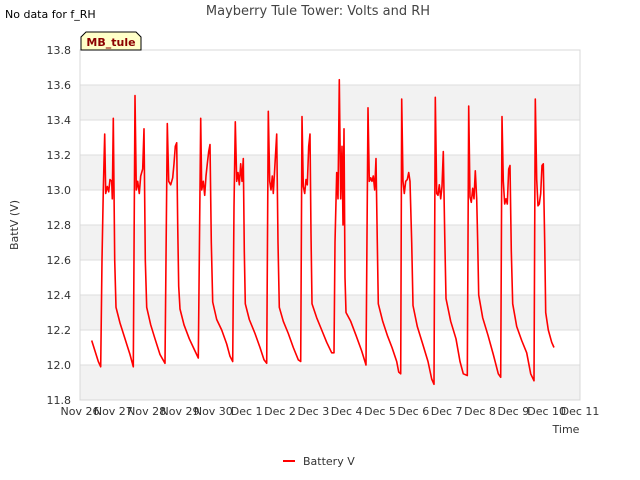  I want to click on x-axis-label: Time, so click(566, 429).